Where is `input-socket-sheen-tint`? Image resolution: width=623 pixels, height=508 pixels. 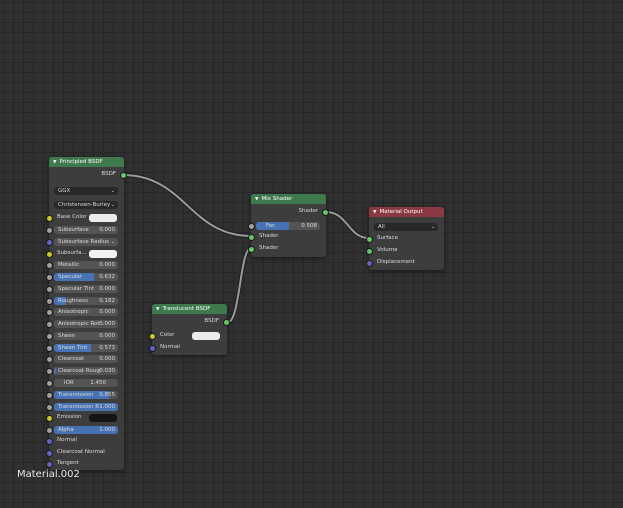 input-socket-sheen-tint is located at coordinates (49, 348).